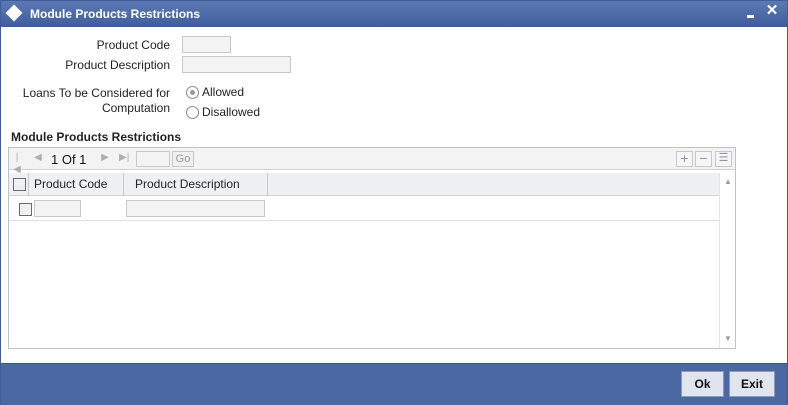 Image resolution: width=788 pixels, height=405 pixels. What do you see at coordinates (153, 159) in the screenshot?
I see `page-number-input` at bounding box center [153, 159].